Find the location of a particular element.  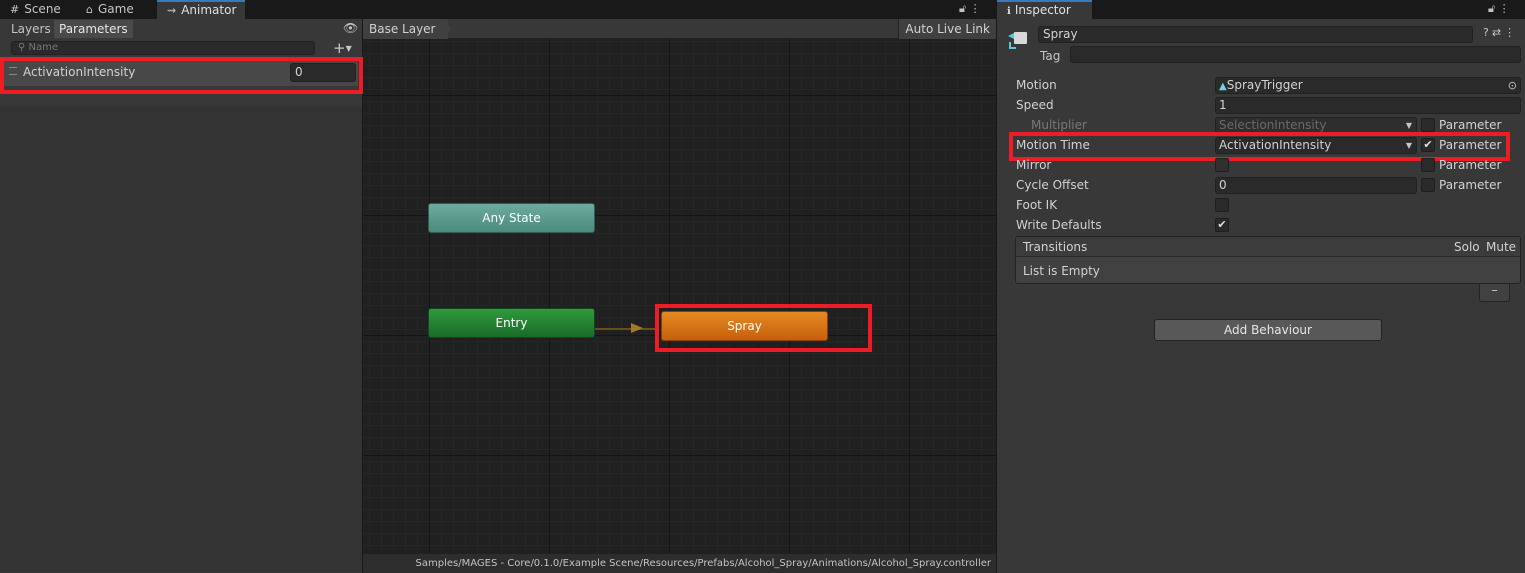

tag-label: Tag is located at coordinates (1050, 56).